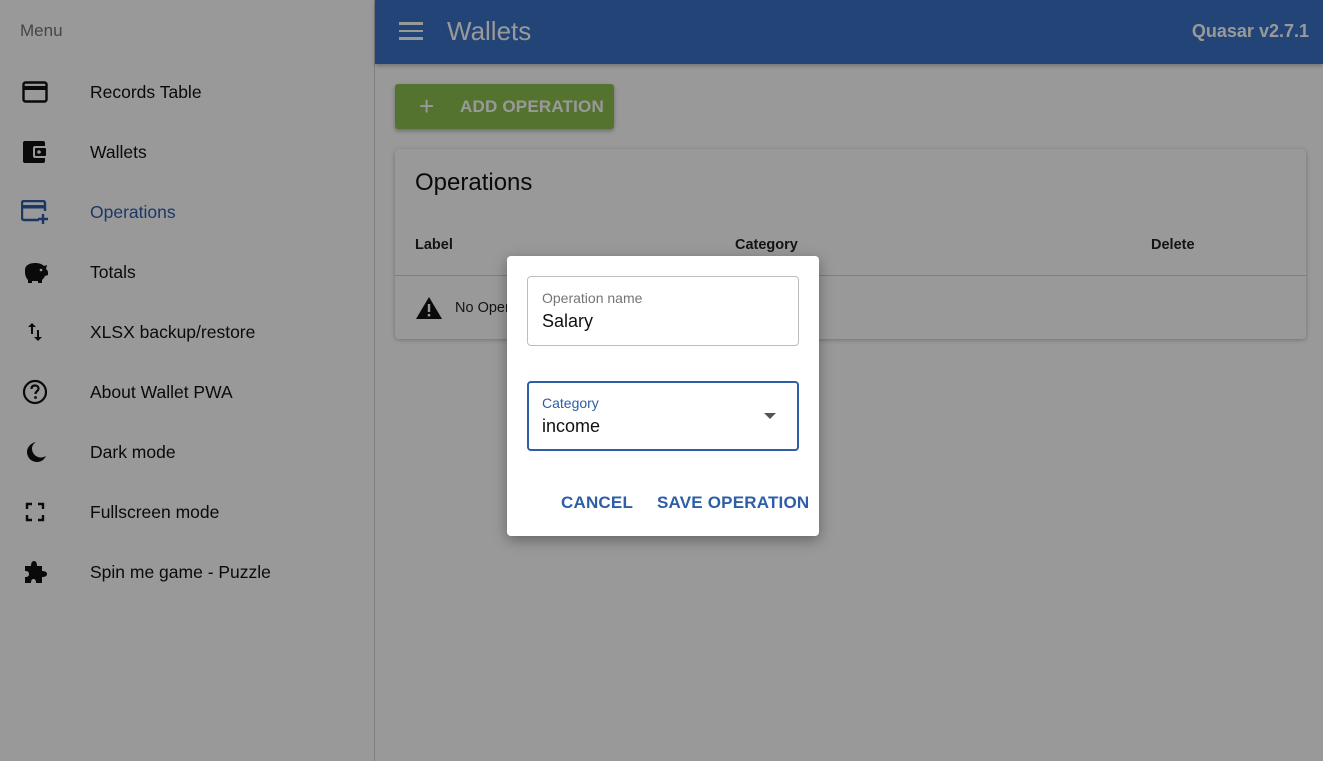 Image resolution: width=1323 pixels, height=761 pixels. Describe the element at coordinates (592, 298) in the screenshot. I see `operation-name-label: Operation name` at that location.